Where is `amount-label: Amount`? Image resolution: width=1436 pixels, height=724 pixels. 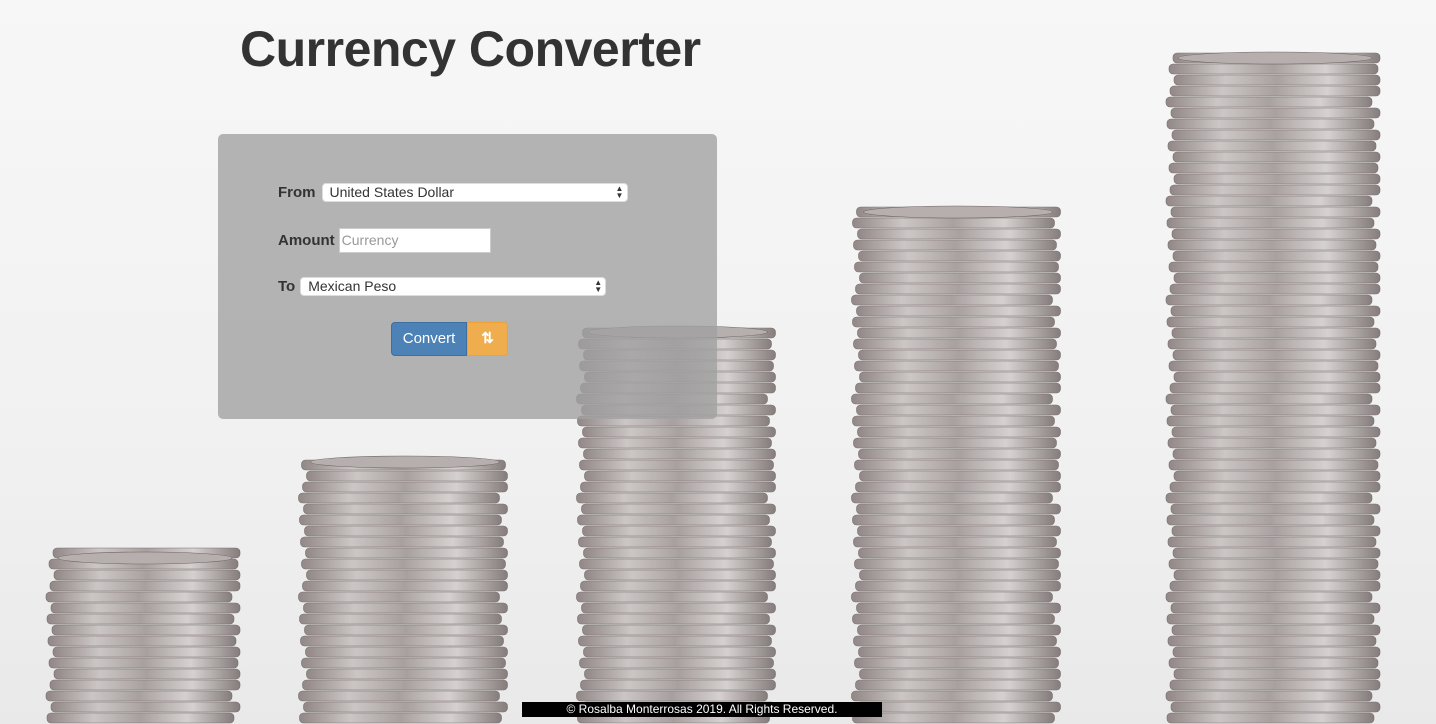
amount-label: Amount is located at coordinates (306, 240).